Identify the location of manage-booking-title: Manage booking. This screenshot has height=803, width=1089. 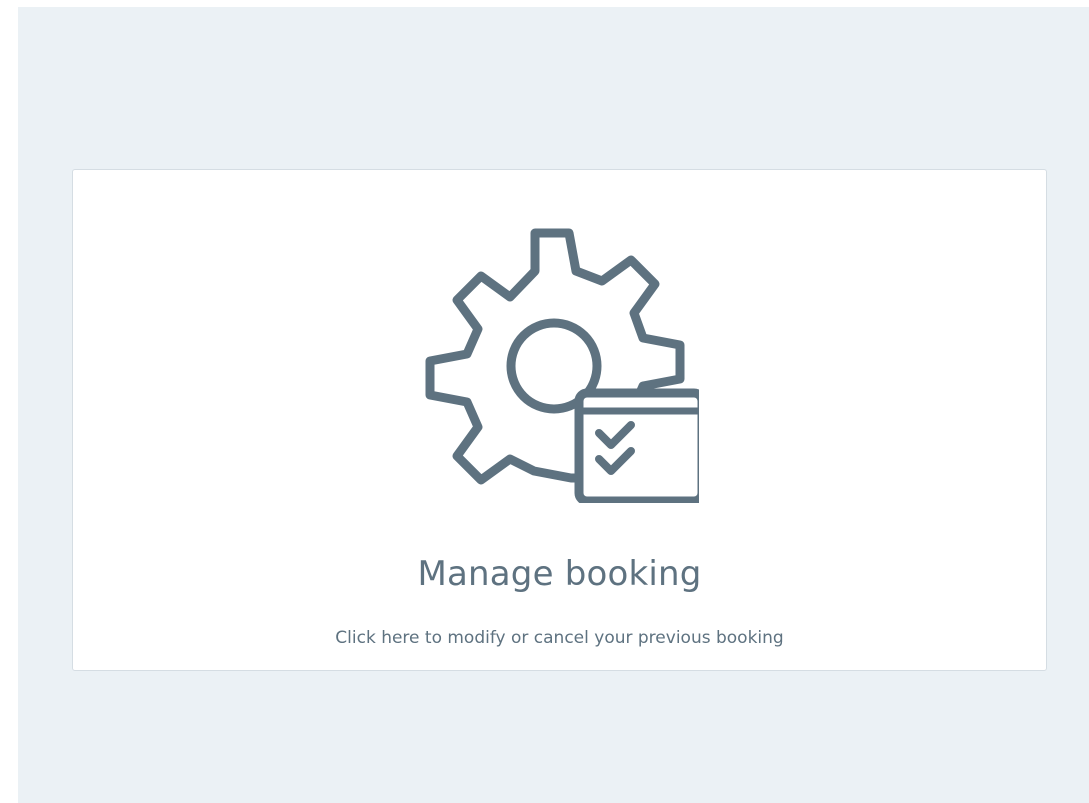
(559, 574).